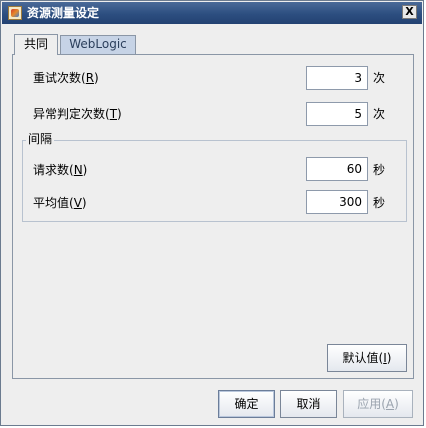  What do you see at coordinates (379, 170) in the screenshot?
I see `request-count-unit: 秒` at bounding box center [379, 170].